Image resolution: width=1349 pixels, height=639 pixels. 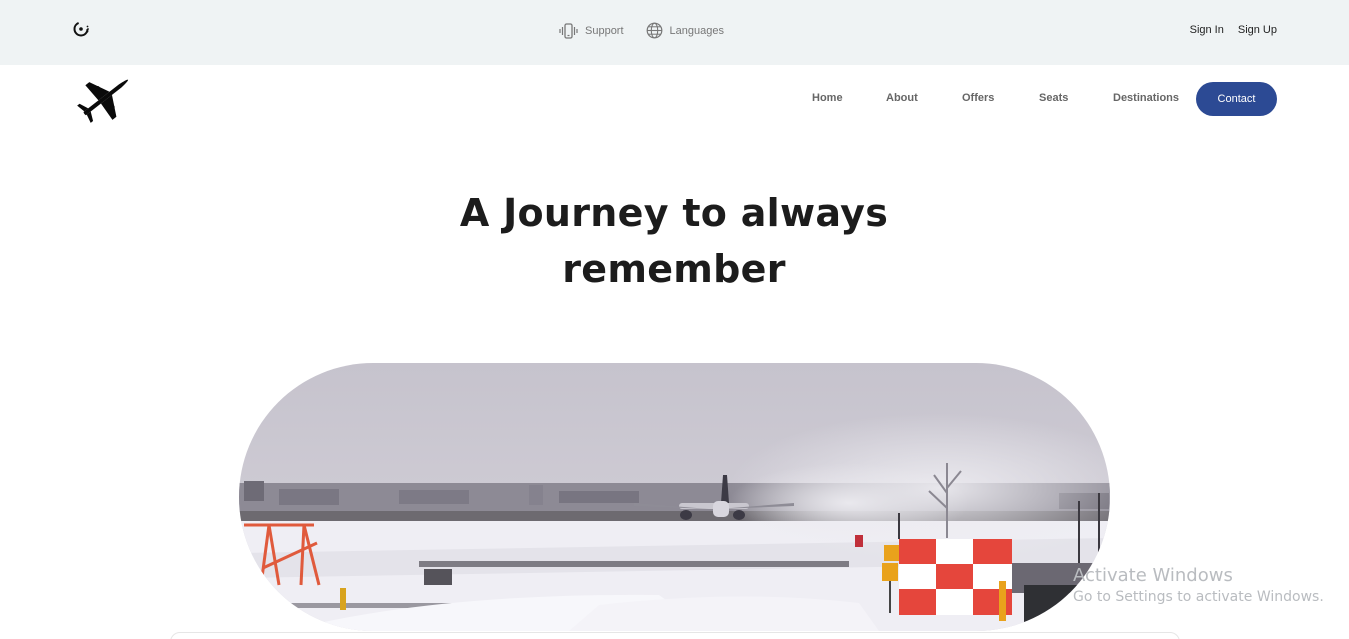 I want to click on nav-links: Home About Offers Seats Destinations, so click(x=995, y=98).